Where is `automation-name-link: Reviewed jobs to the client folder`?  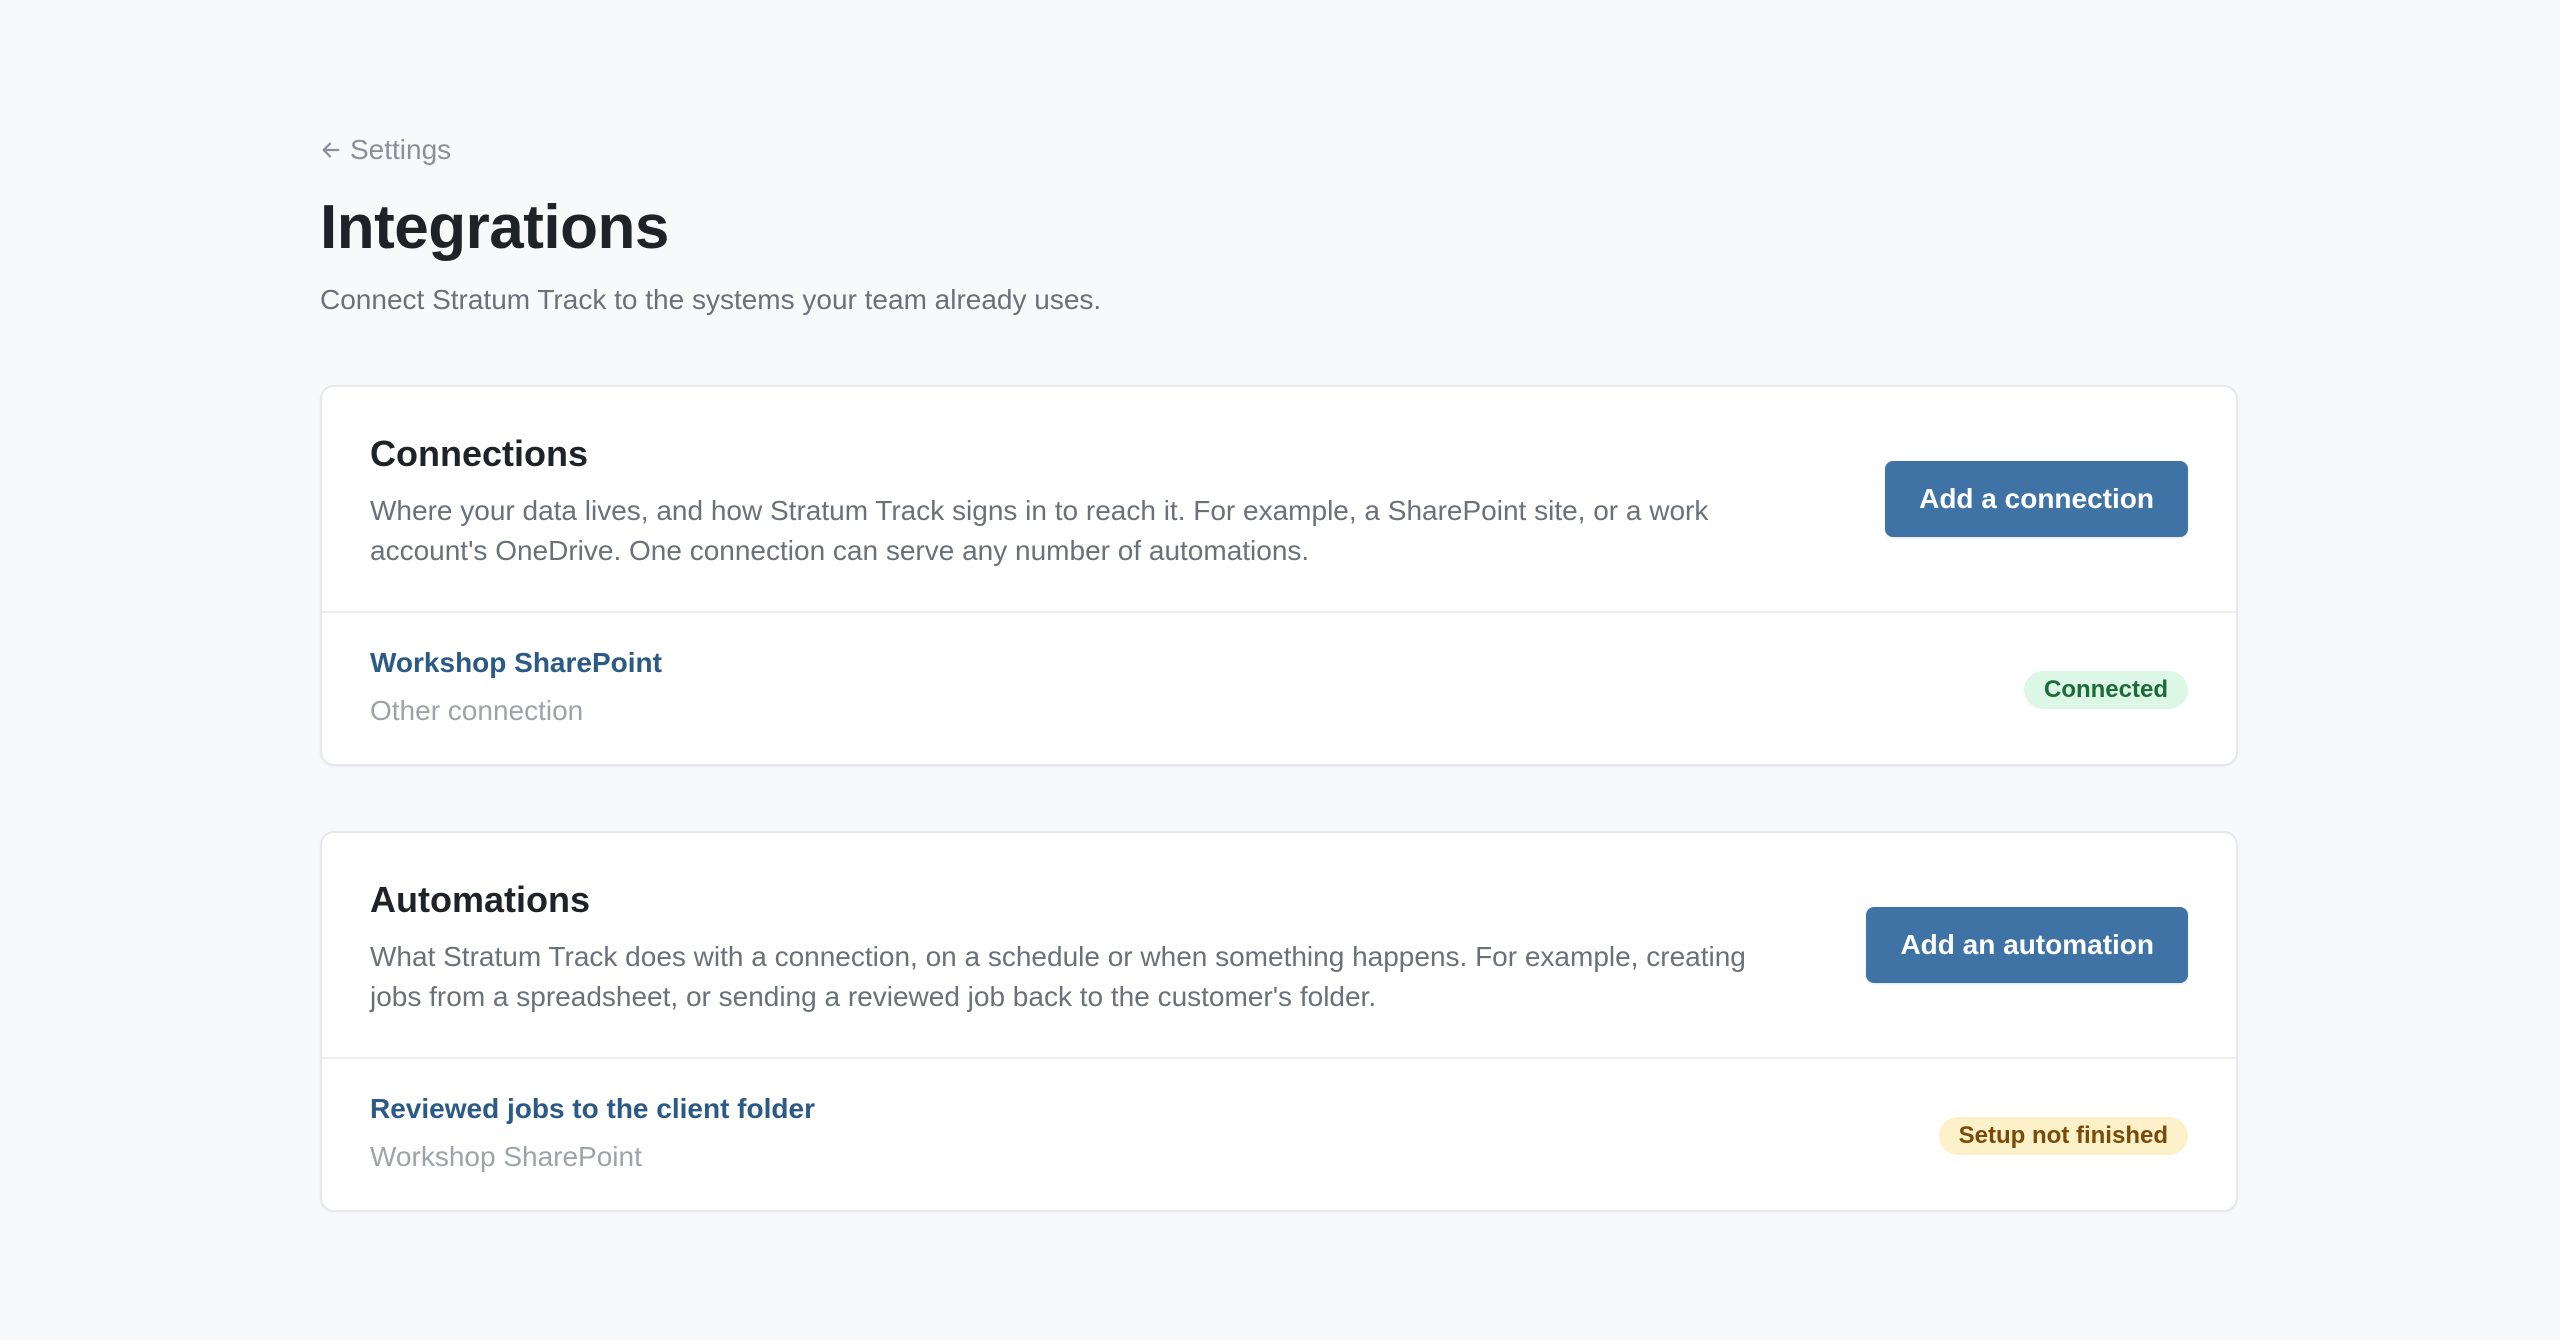 automation-name-link: Reviewed jobs to the client folder is located at coordinates (592, 1109).